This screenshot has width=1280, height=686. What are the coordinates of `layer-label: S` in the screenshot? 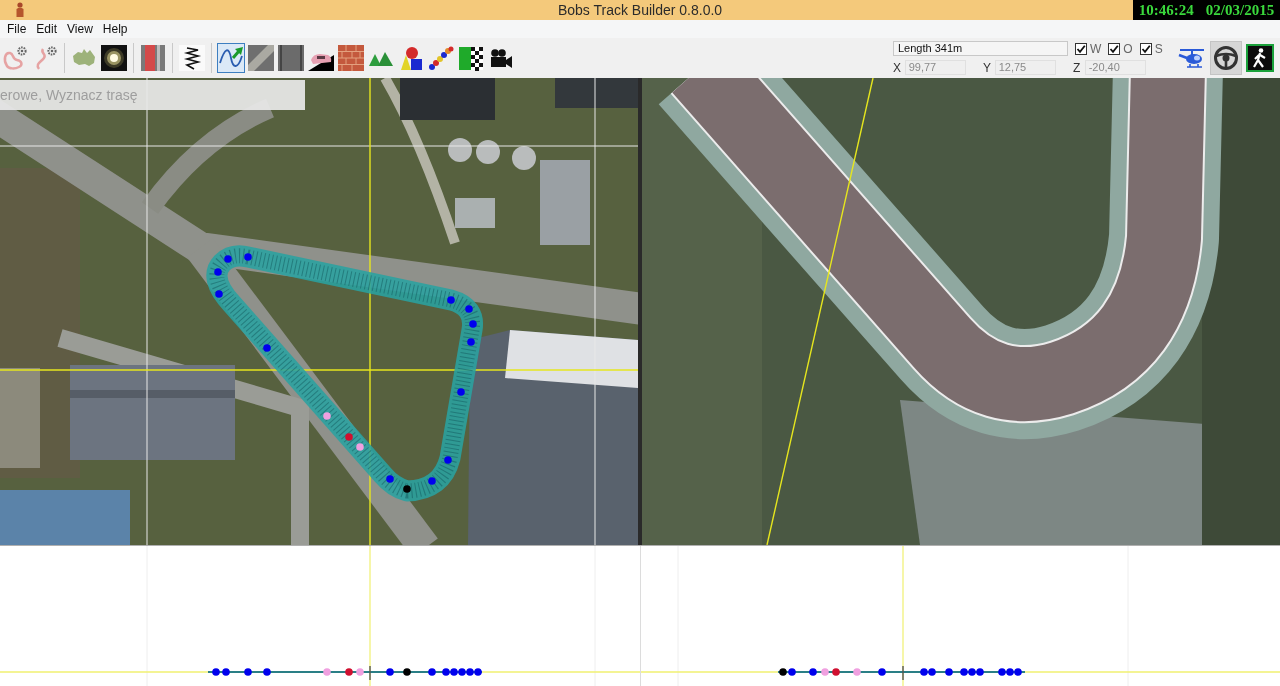 It's located at (1158, 48).